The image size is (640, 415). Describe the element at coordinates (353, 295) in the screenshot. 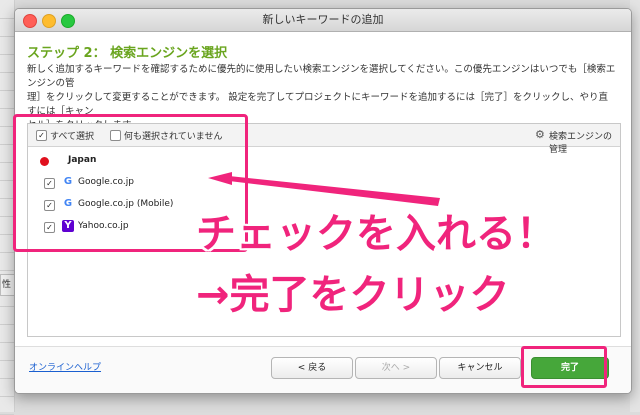

I see `annotation-click-finish: →完了をクリック` at that location.